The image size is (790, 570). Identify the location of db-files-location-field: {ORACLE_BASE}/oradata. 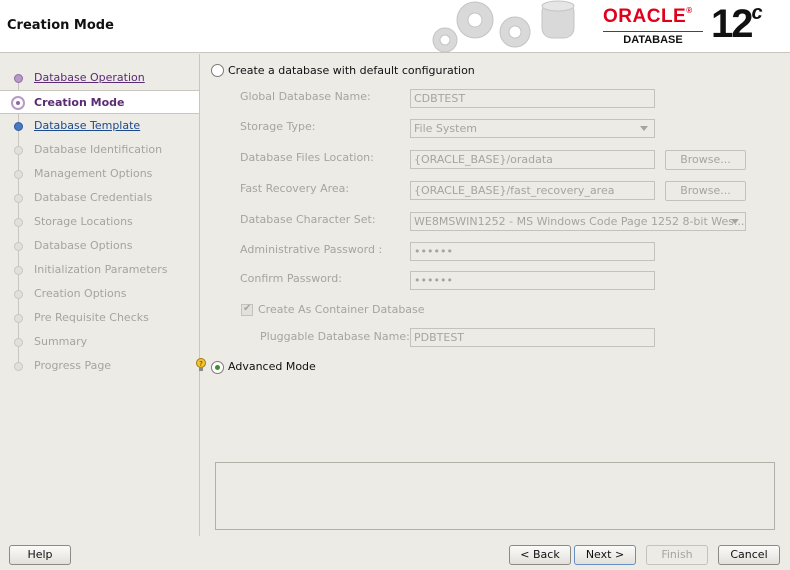
(532, 159).